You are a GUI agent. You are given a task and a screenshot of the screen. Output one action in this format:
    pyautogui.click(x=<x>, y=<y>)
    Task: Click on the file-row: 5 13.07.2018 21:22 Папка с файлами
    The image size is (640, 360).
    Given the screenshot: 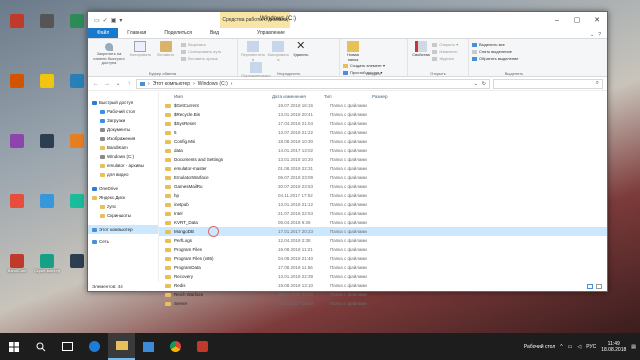 What is the action you would take?
    pyautogui.click(x=383, y=132)
    